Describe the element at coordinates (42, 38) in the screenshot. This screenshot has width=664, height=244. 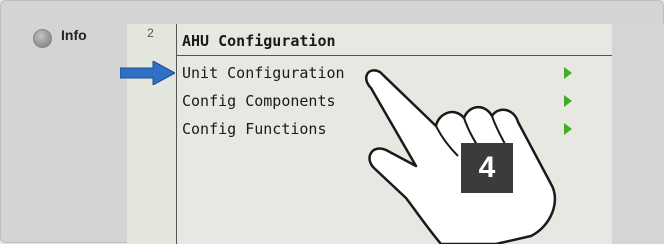
I see `info-led-icon` at that location.